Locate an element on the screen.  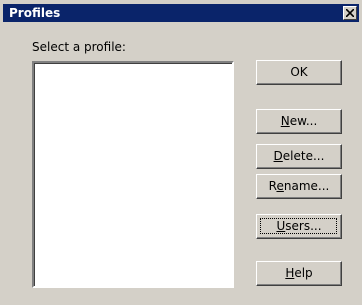
delete-button-mnemonic: D is located at coordinates (278, 156).